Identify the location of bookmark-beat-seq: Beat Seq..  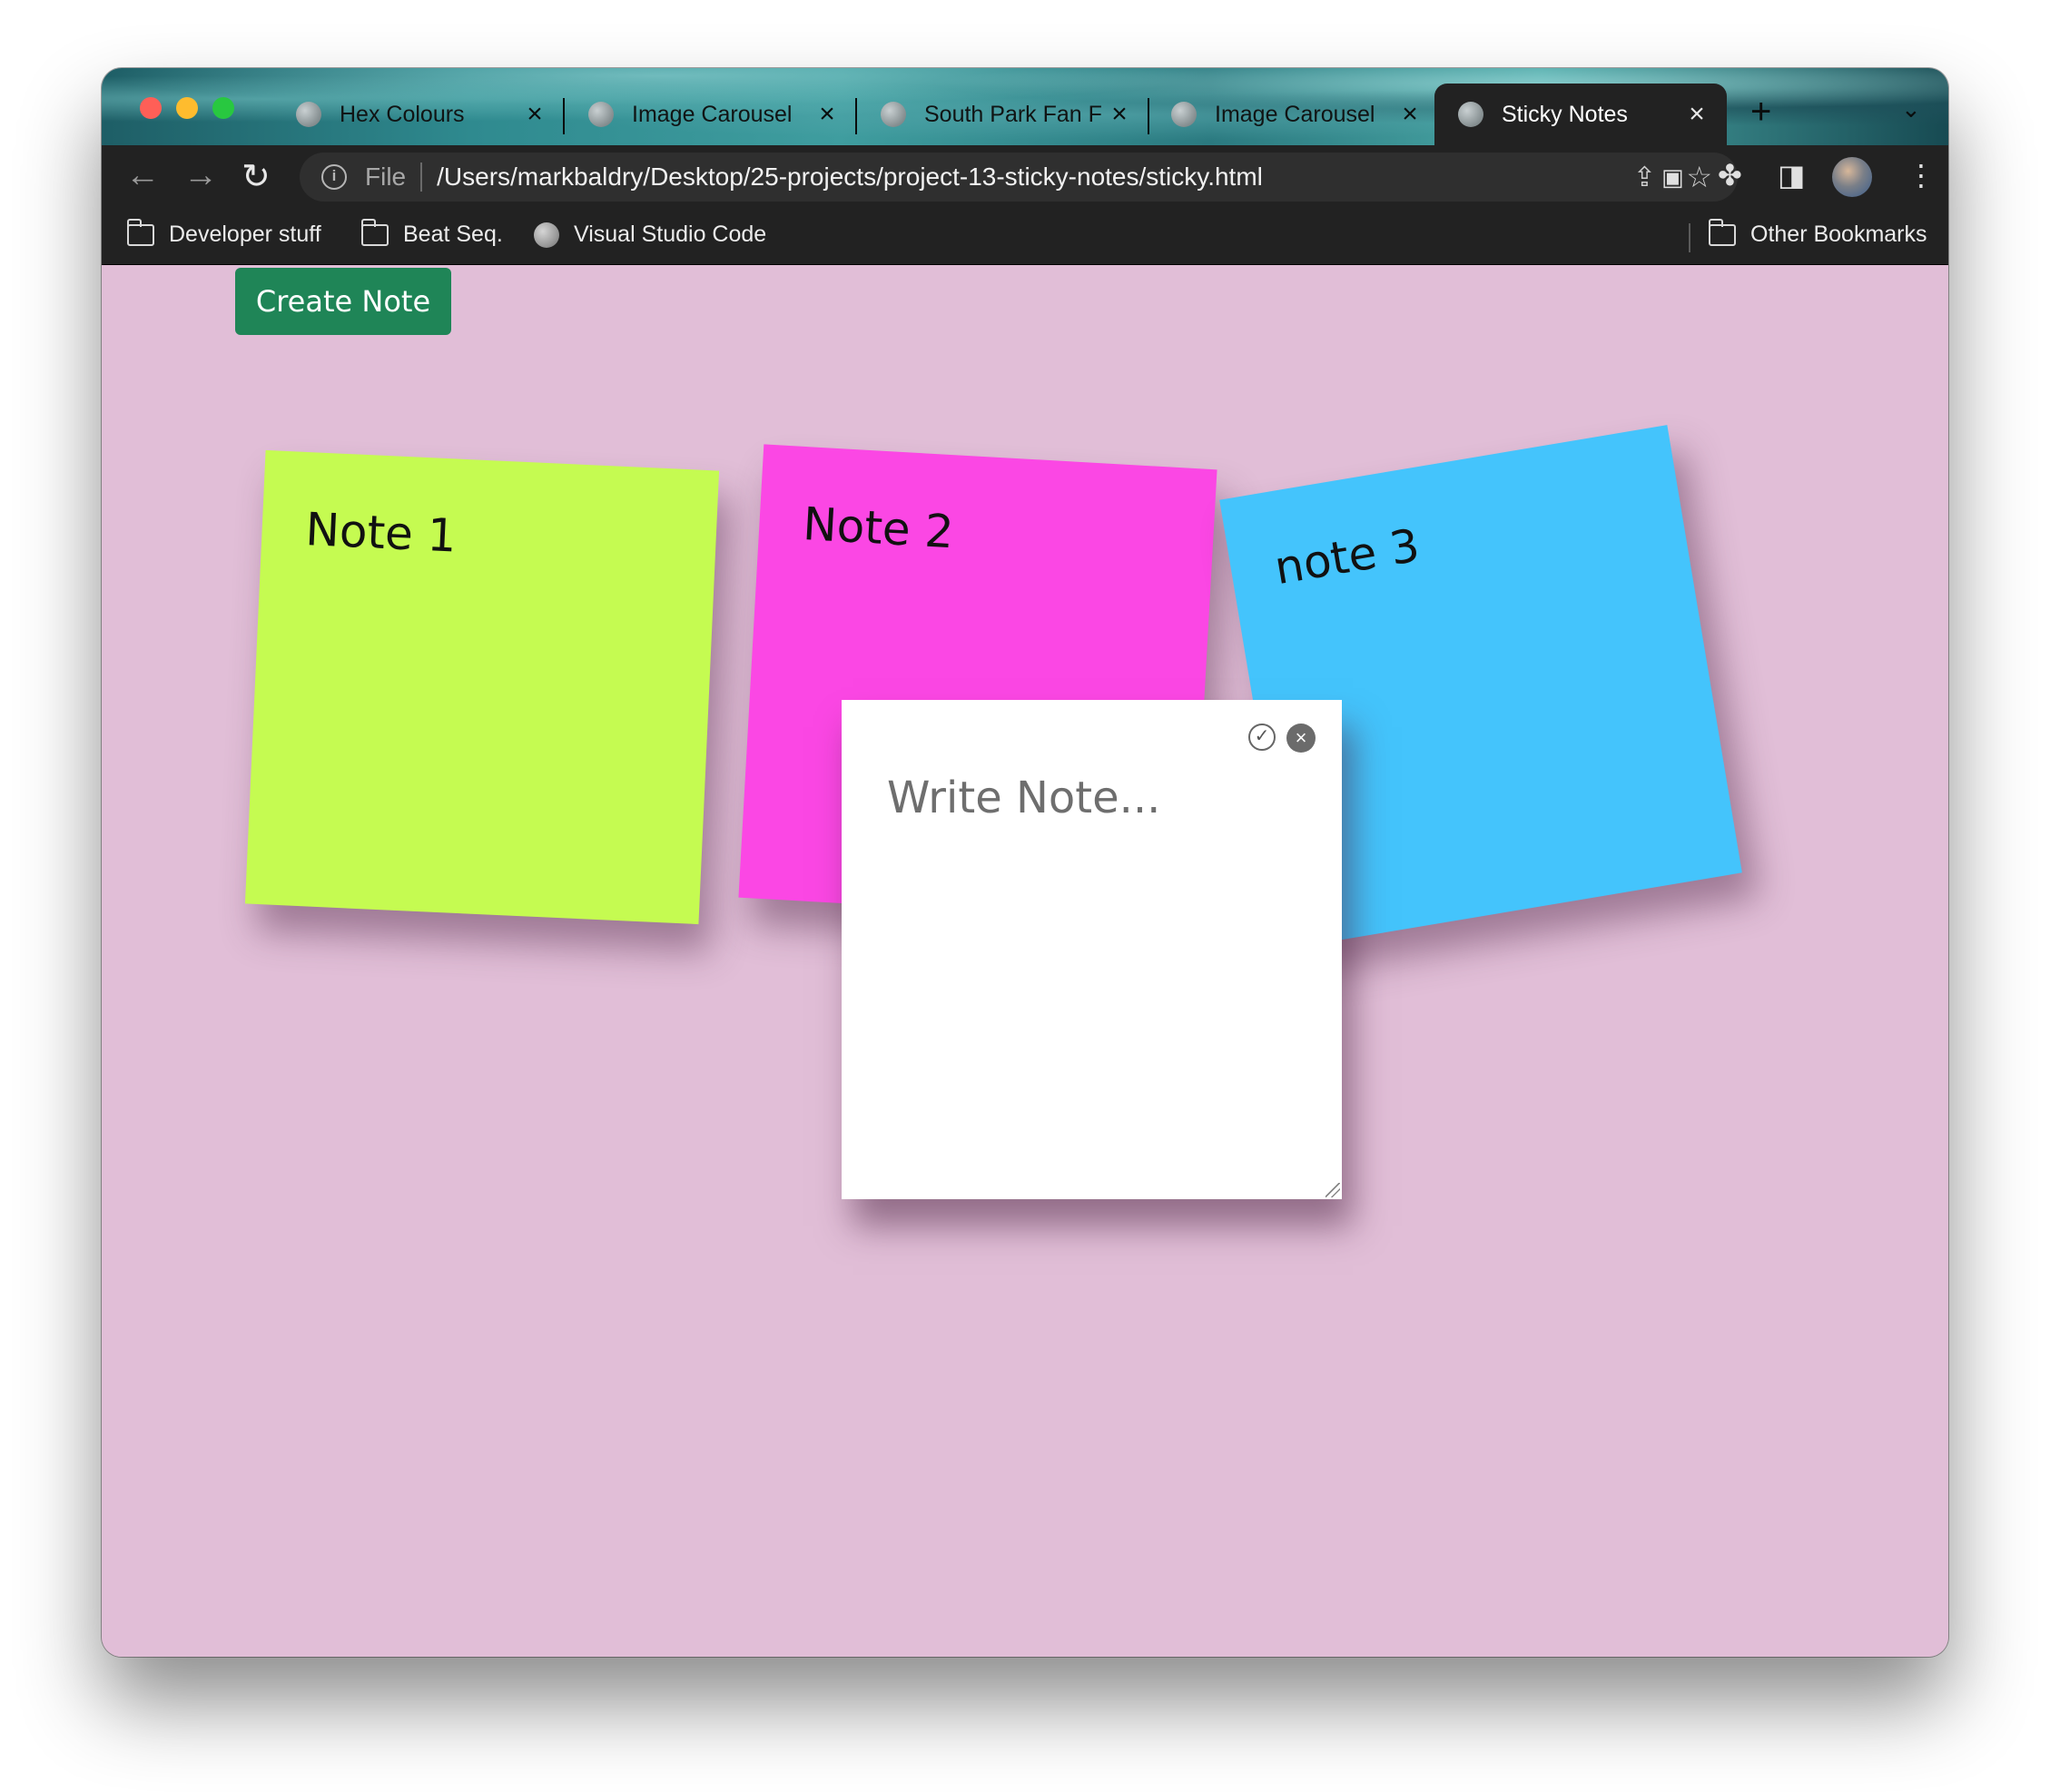
(432, 233).